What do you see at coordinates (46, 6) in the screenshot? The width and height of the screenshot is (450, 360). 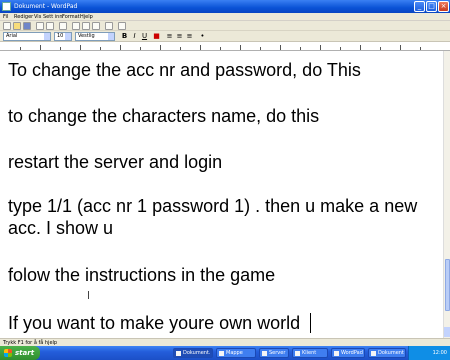 I see `window-title: Dokument - WordPad` at bounding box center [46, 6].